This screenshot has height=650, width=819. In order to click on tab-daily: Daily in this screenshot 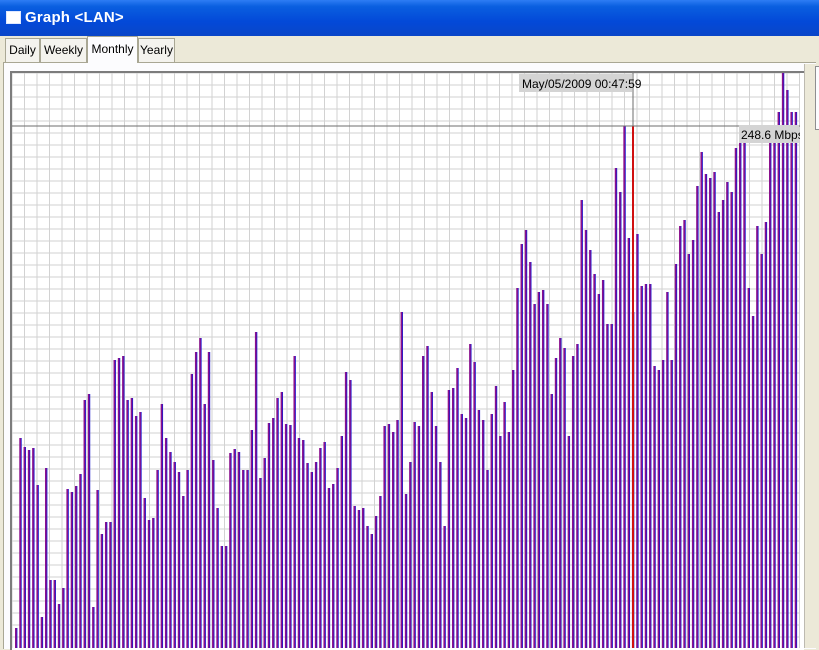, I will do `click(22, 50)`.